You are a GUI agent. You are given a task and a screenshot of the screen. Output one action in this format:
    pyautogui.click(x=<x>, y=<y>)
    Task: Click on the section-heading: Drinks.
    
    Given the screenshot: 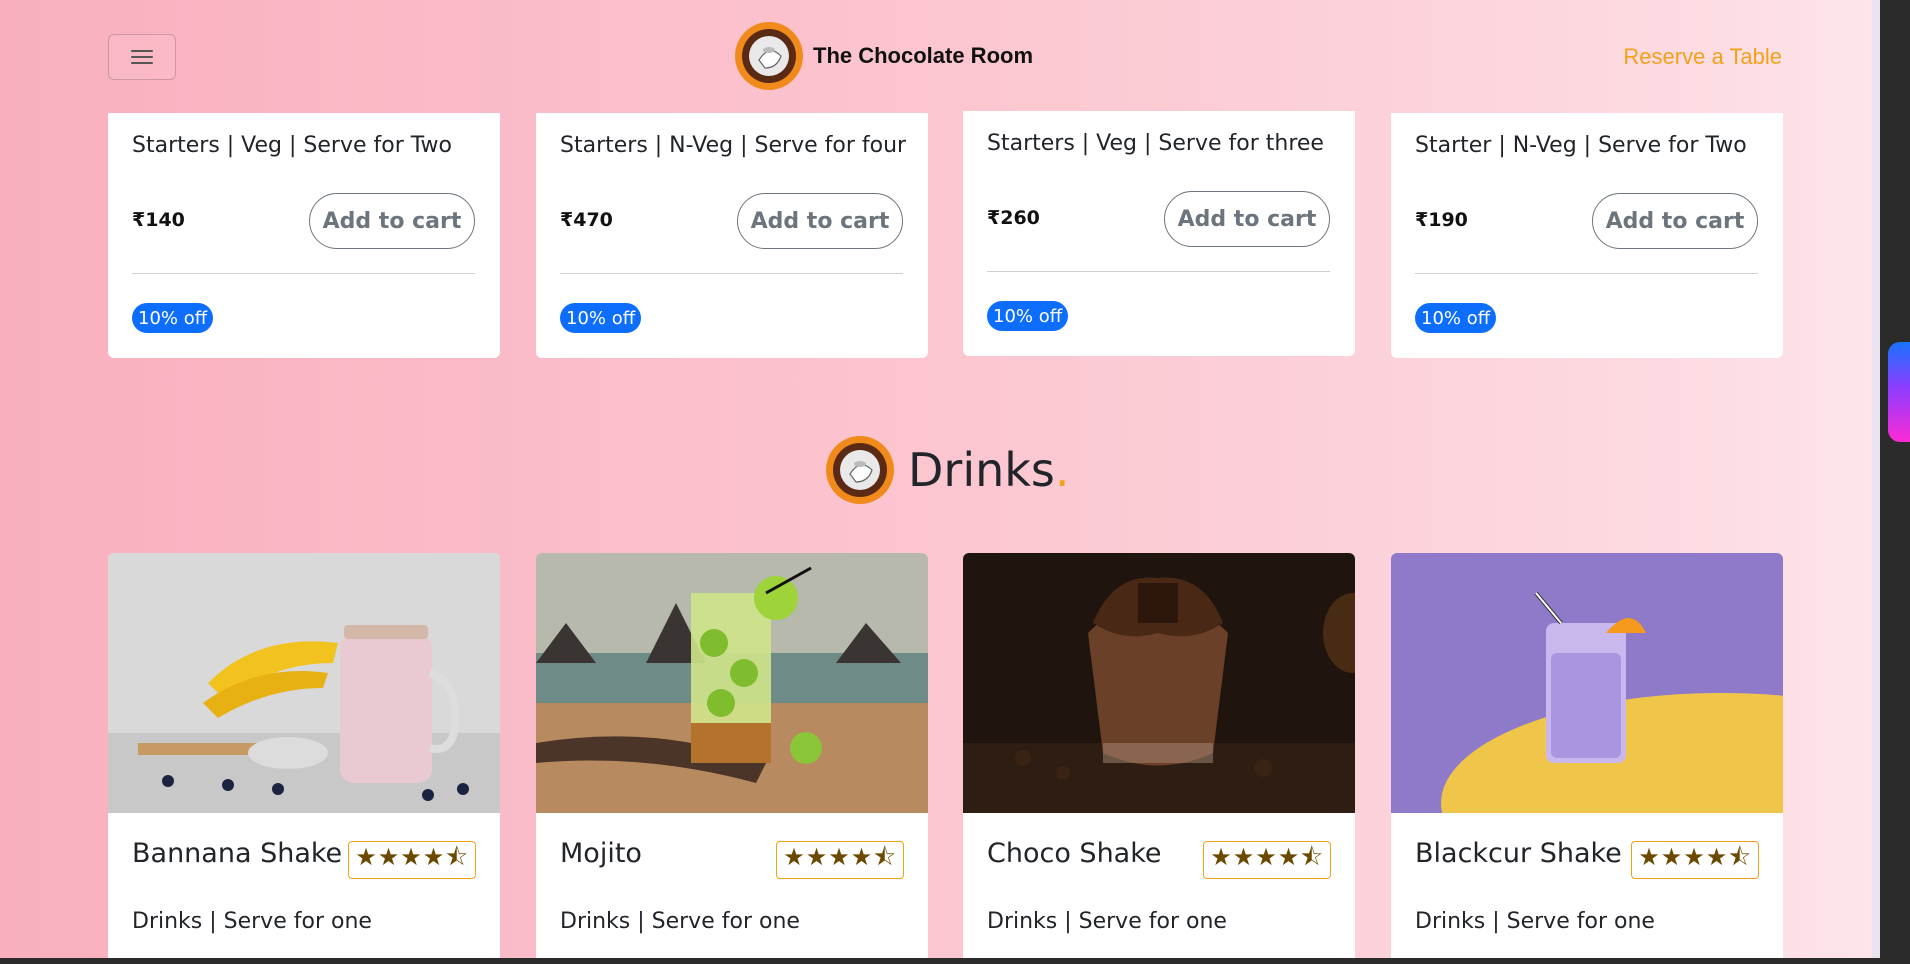 What is the action you would take?
    pyautogui.click(x=989, y=470)
    